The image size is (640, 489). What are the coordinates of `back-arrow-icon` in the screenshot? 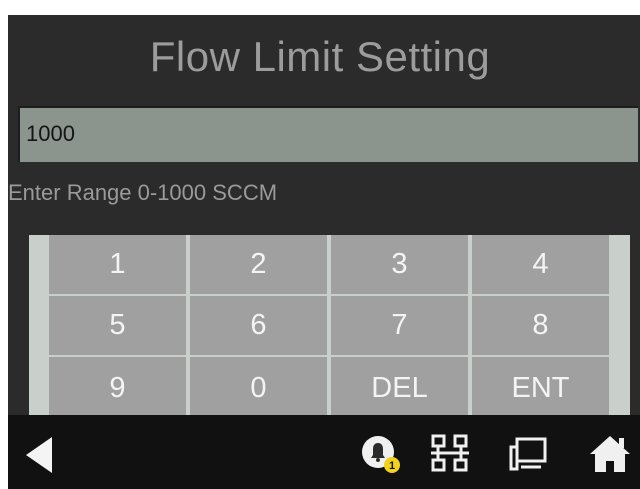 It's located at (39, 455).